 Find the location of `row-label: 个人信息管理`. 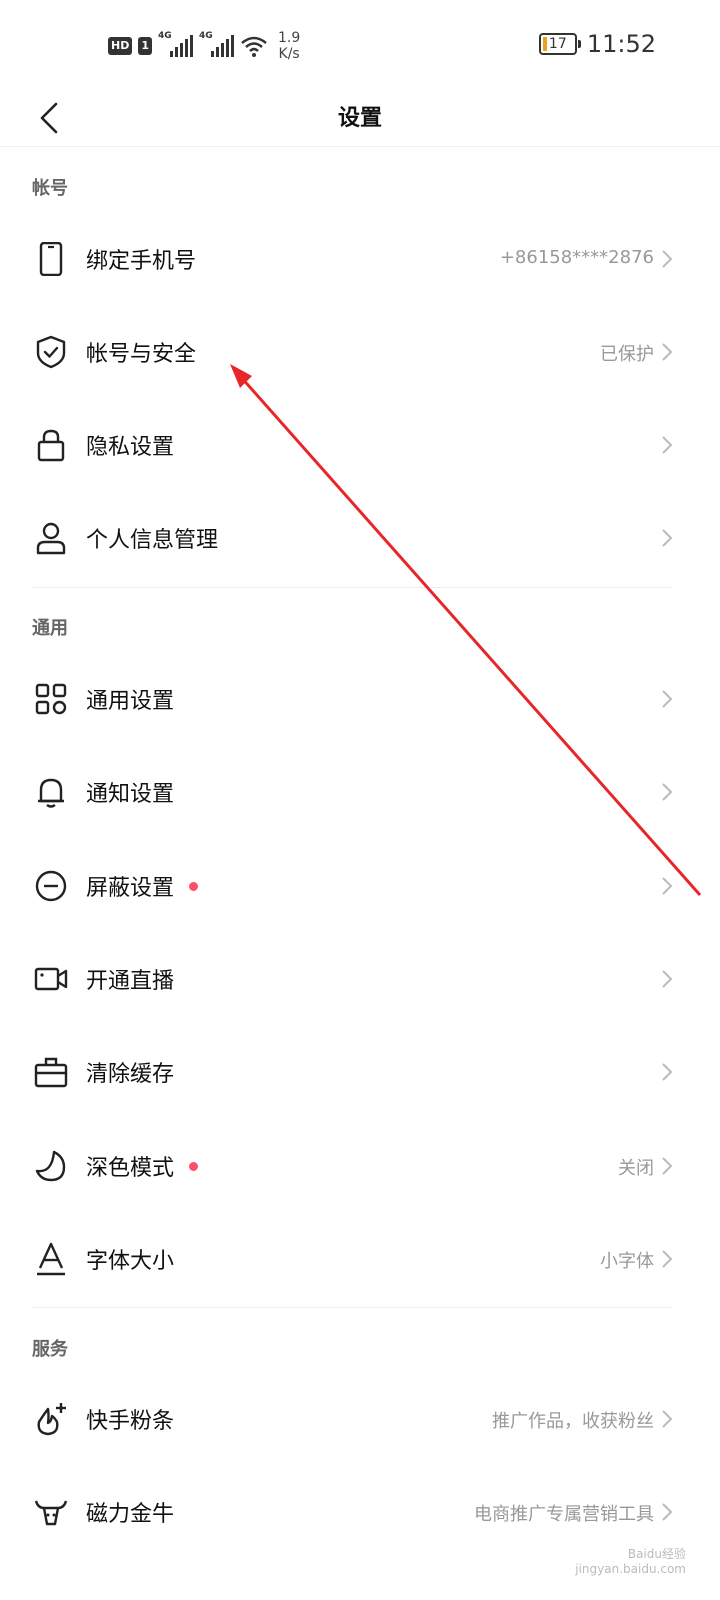

row-label: 个人信息管理 is located at coordinates (152, 540).